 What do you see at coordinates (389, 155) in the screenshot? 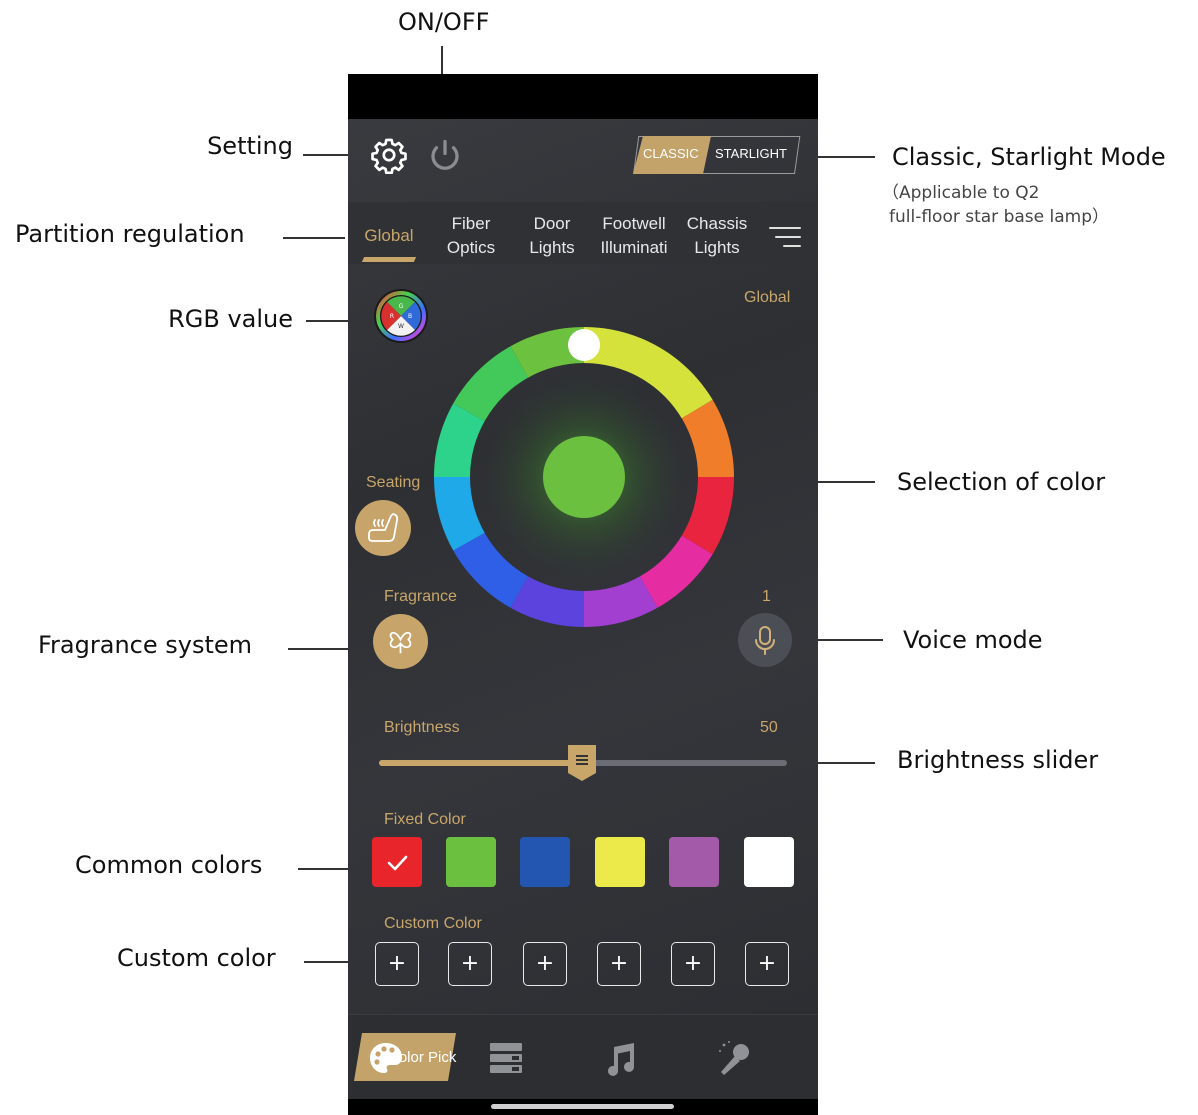
I see `gear-icon` at bounding box center [389, 155].